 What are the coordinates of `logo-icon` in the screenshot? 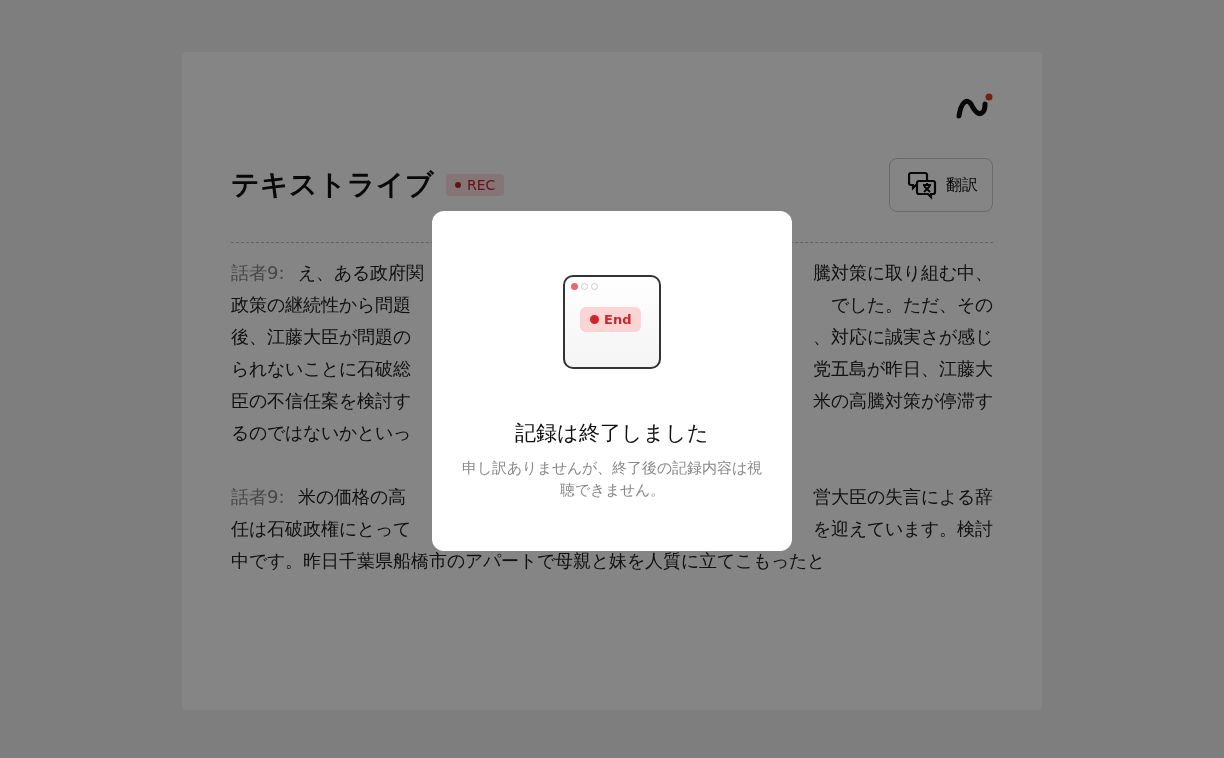 It's located at (974, 106).